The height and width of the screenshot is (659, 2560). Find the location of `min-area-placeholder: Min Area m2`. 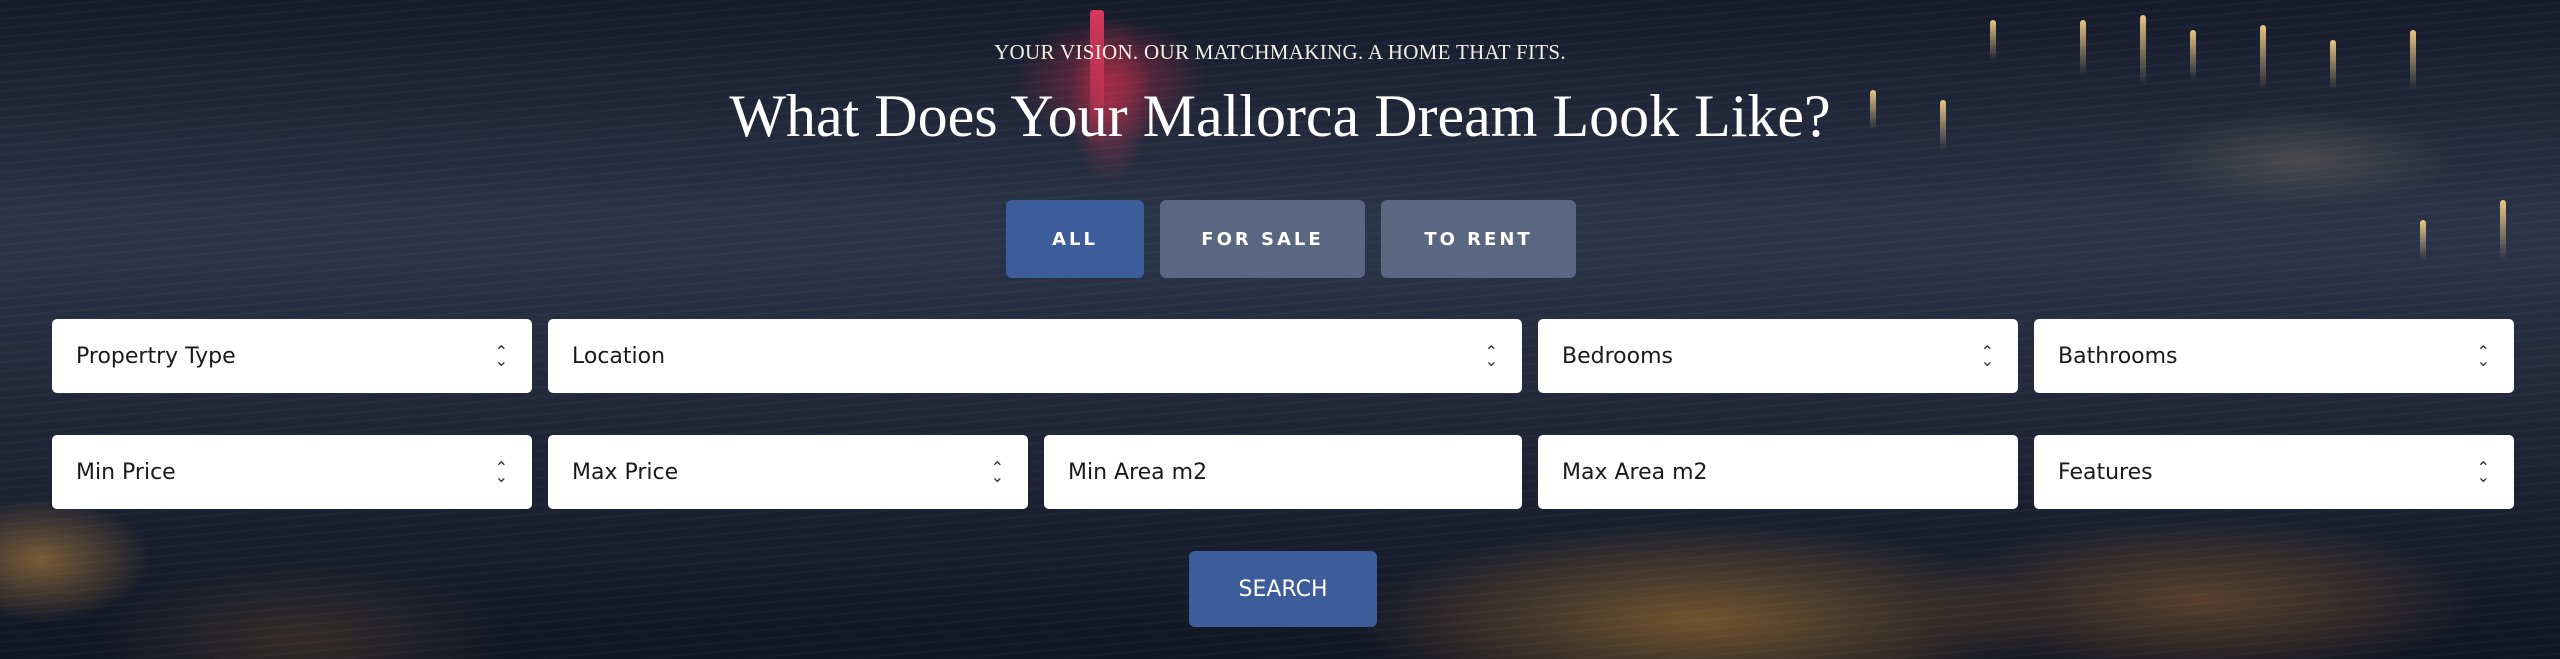

min-area-placeholder: Min Area m2 is located at coordinates (1138, 472).